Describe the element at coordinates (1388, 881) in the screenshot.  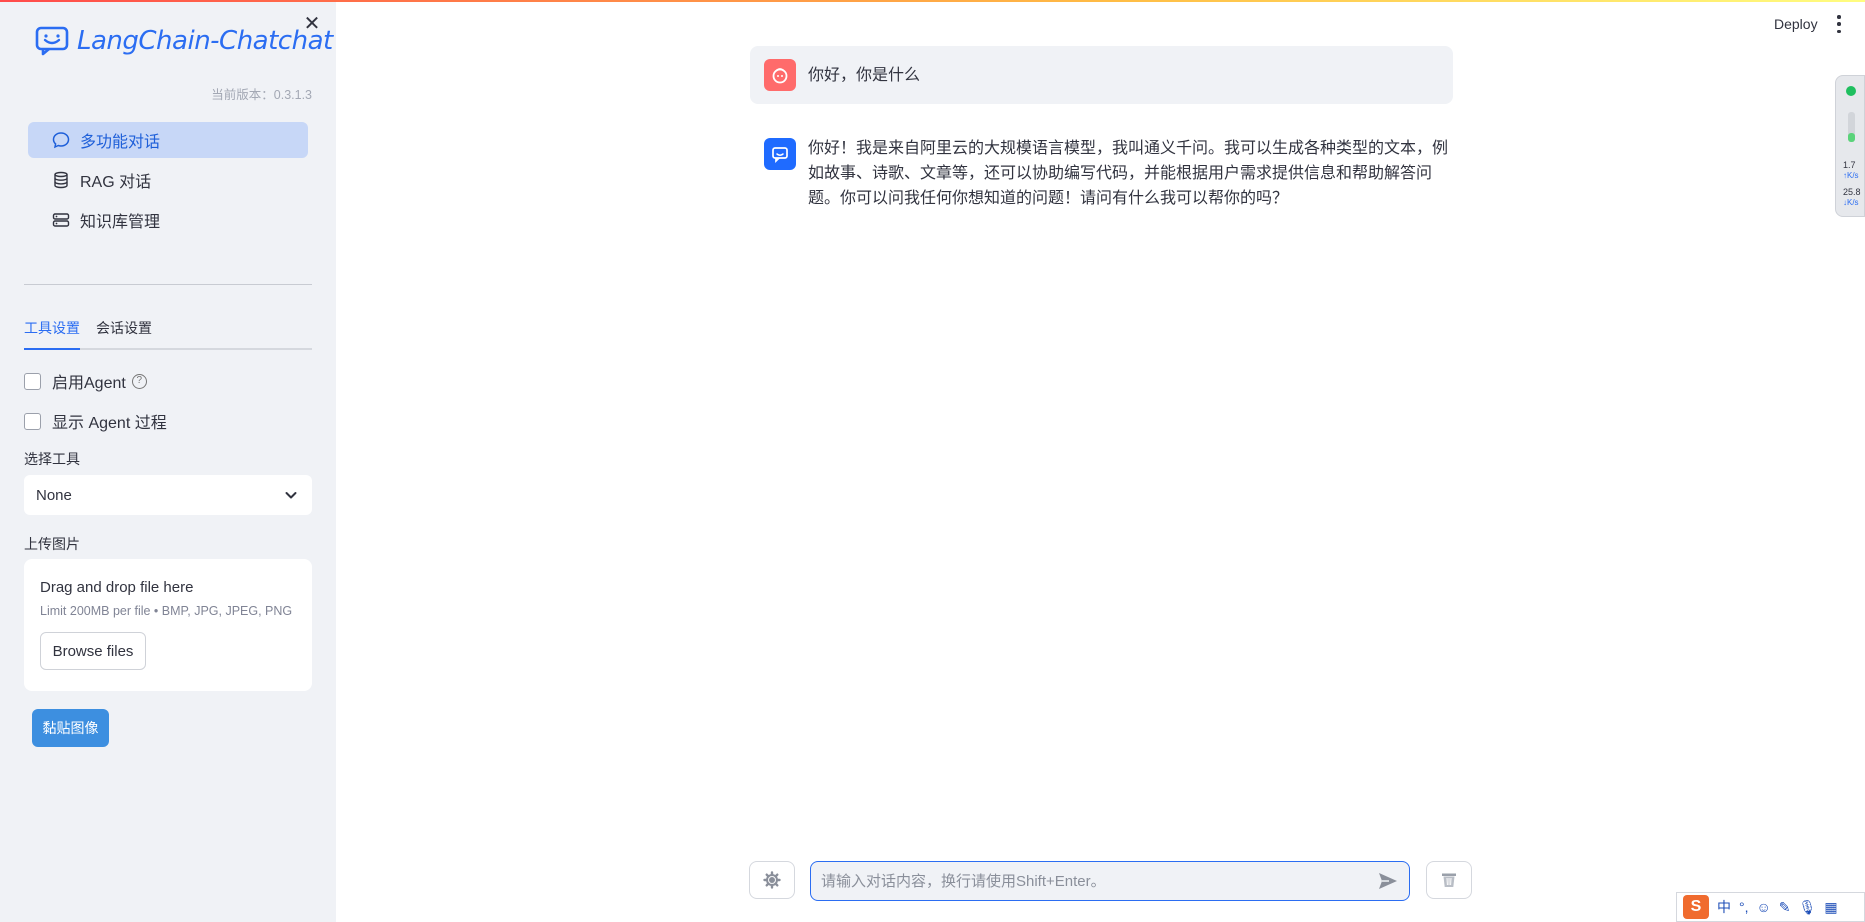
I see `send-icon` at that location.